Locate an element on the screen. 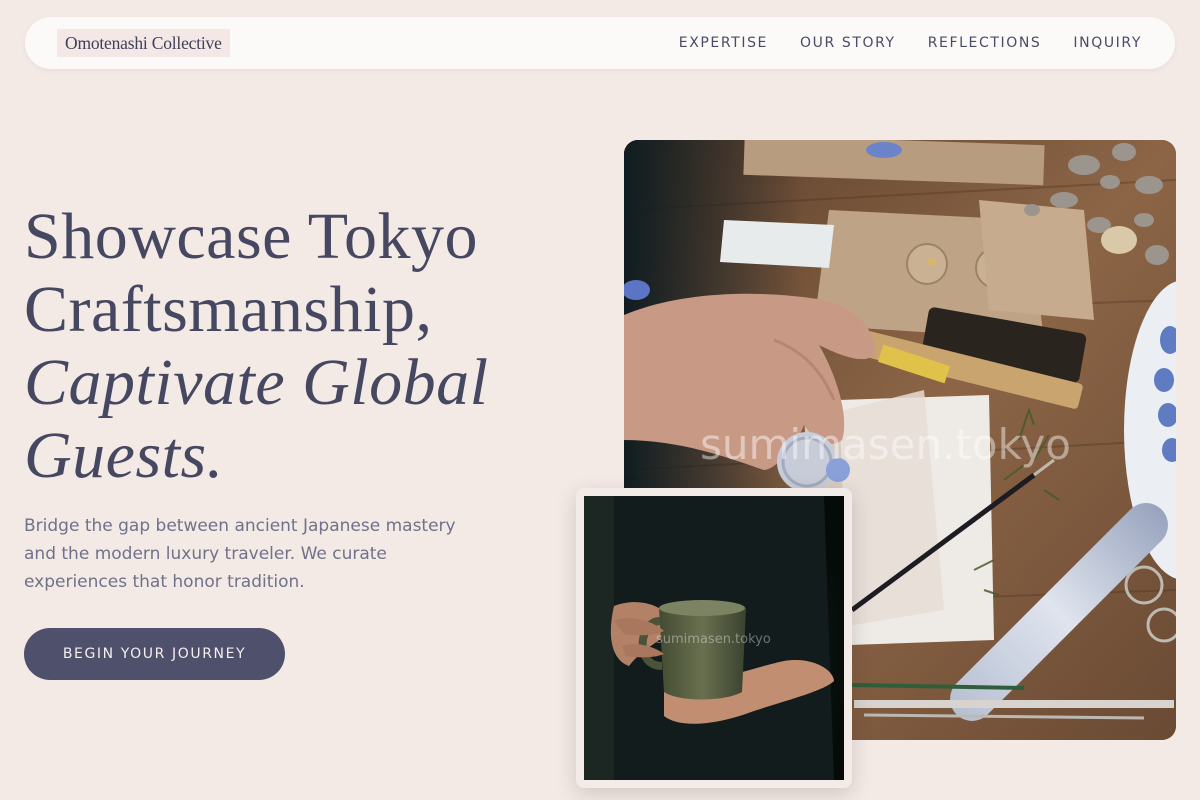  nav-link-expertise: EXPERTISE is located at coordinates (723, 43).